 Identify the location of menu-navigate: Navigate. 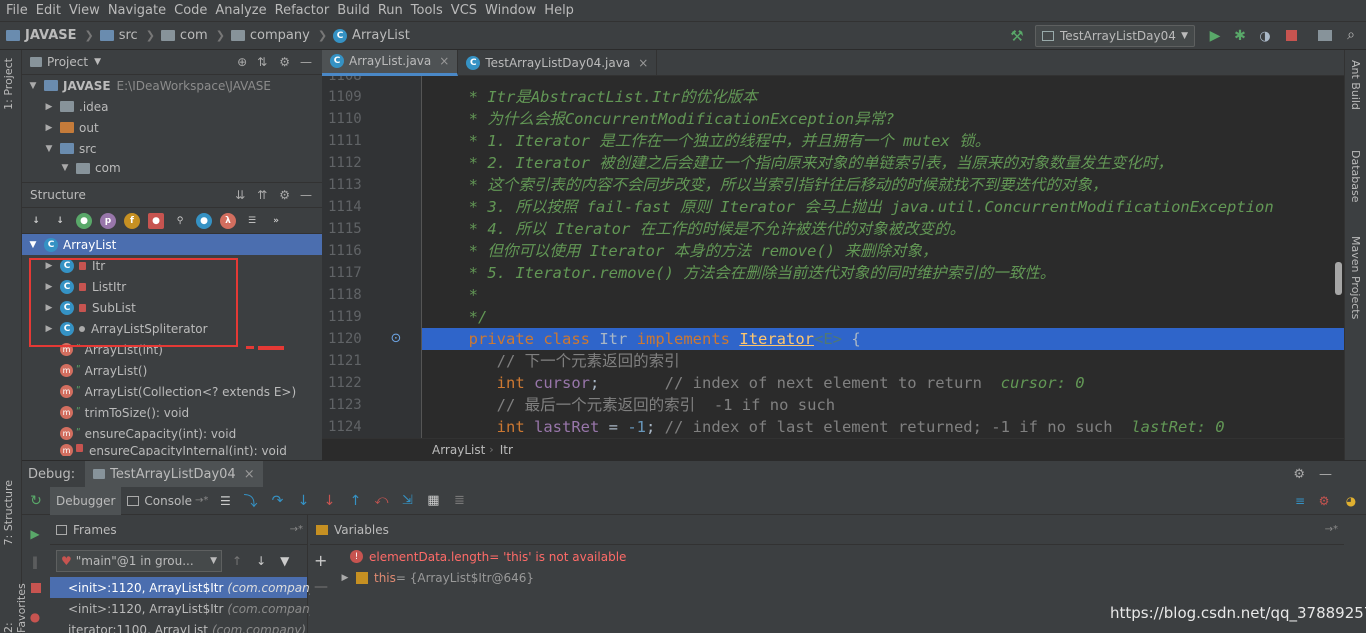
(139, 11).